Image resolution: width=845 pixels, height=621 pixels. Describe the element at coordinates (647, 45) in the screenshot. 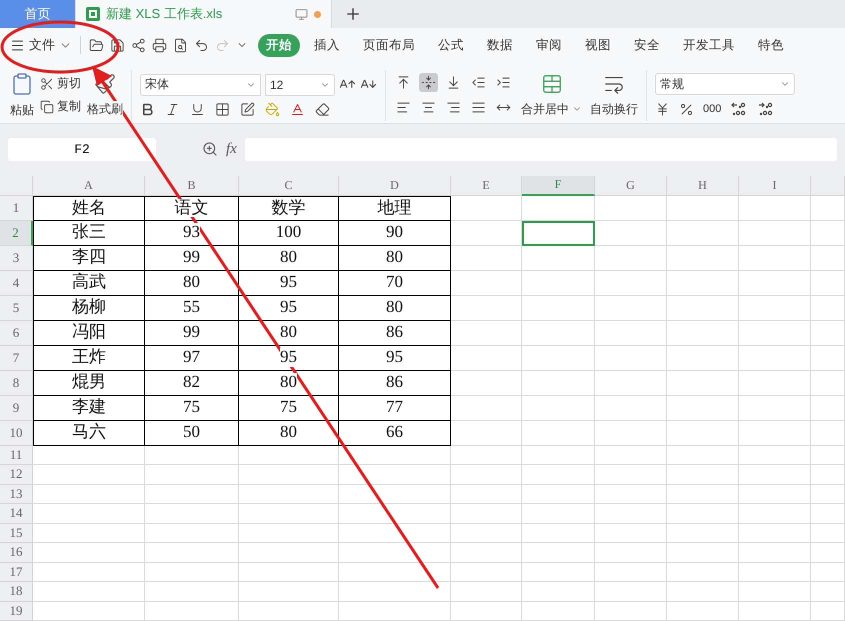

I see `ribbon-tab: 安全` at that location.